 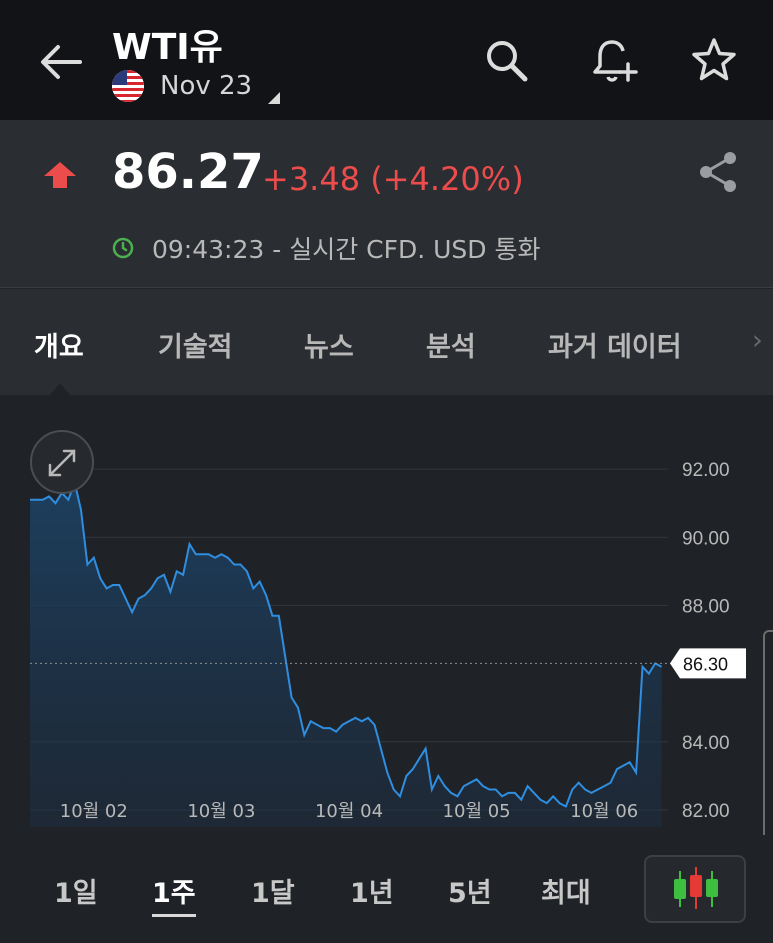 I want to click on range-5y: 5년, so click(x=470, y=890).